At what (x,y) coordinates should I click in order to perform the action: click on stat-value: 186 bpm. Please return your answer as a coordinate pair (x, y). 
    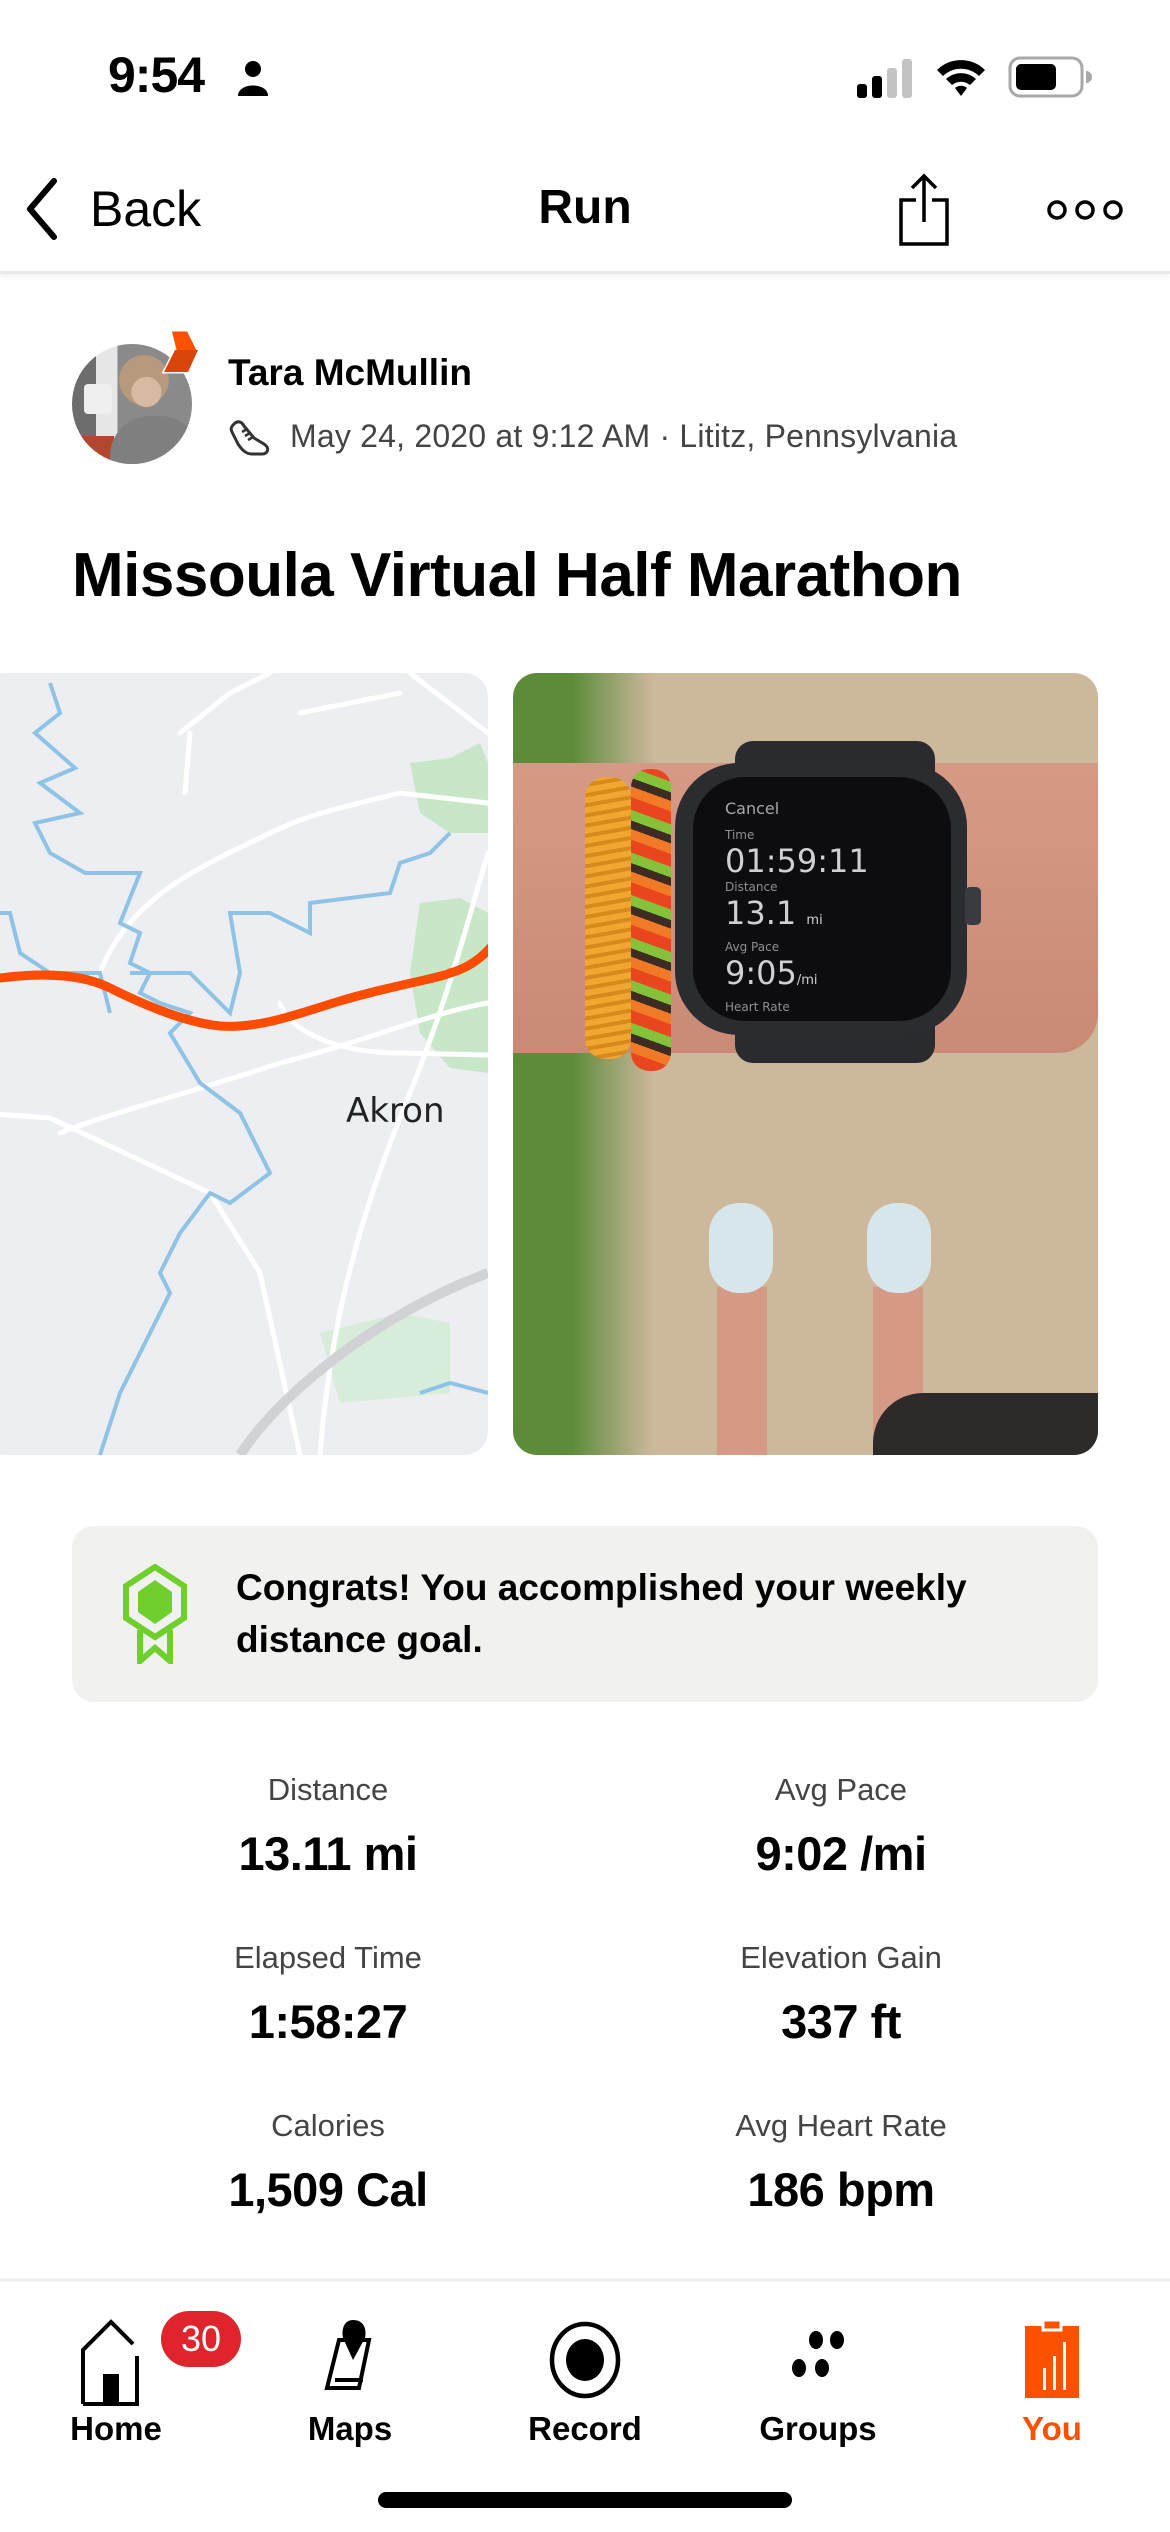
    Looking at the image, I should click on (841, 2189).